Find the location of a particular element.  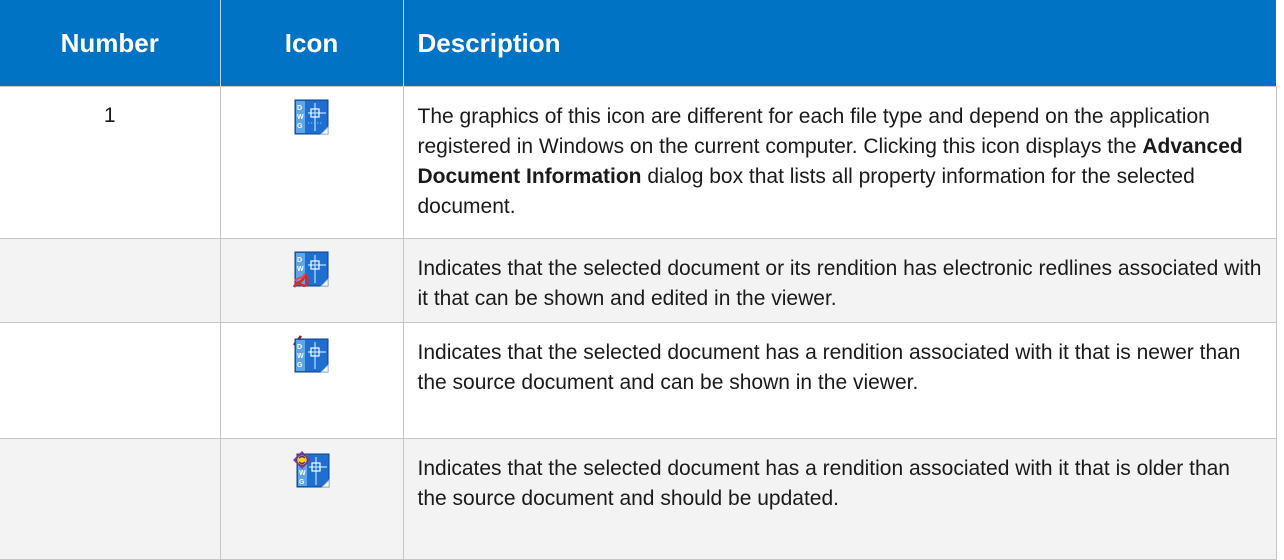

dwg-redline-icon: D W is located at coordinates (311, 270).